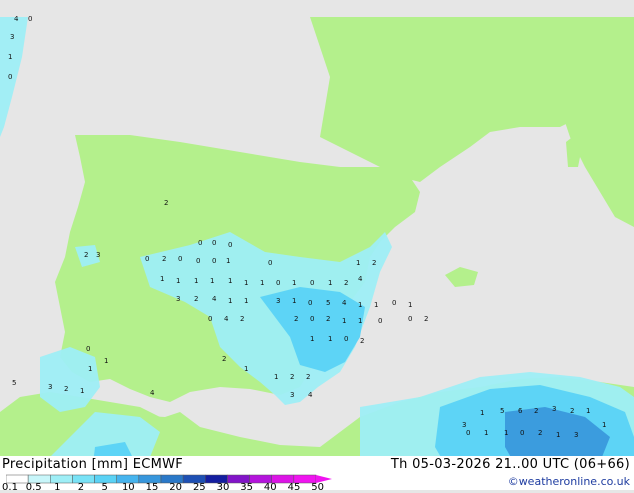 This screenshot has height=493, width=634. What do you see at coordinates (223, 487) in the screenshot?
I see `scale-tick-label: 30` at bounding box center [223, 487].